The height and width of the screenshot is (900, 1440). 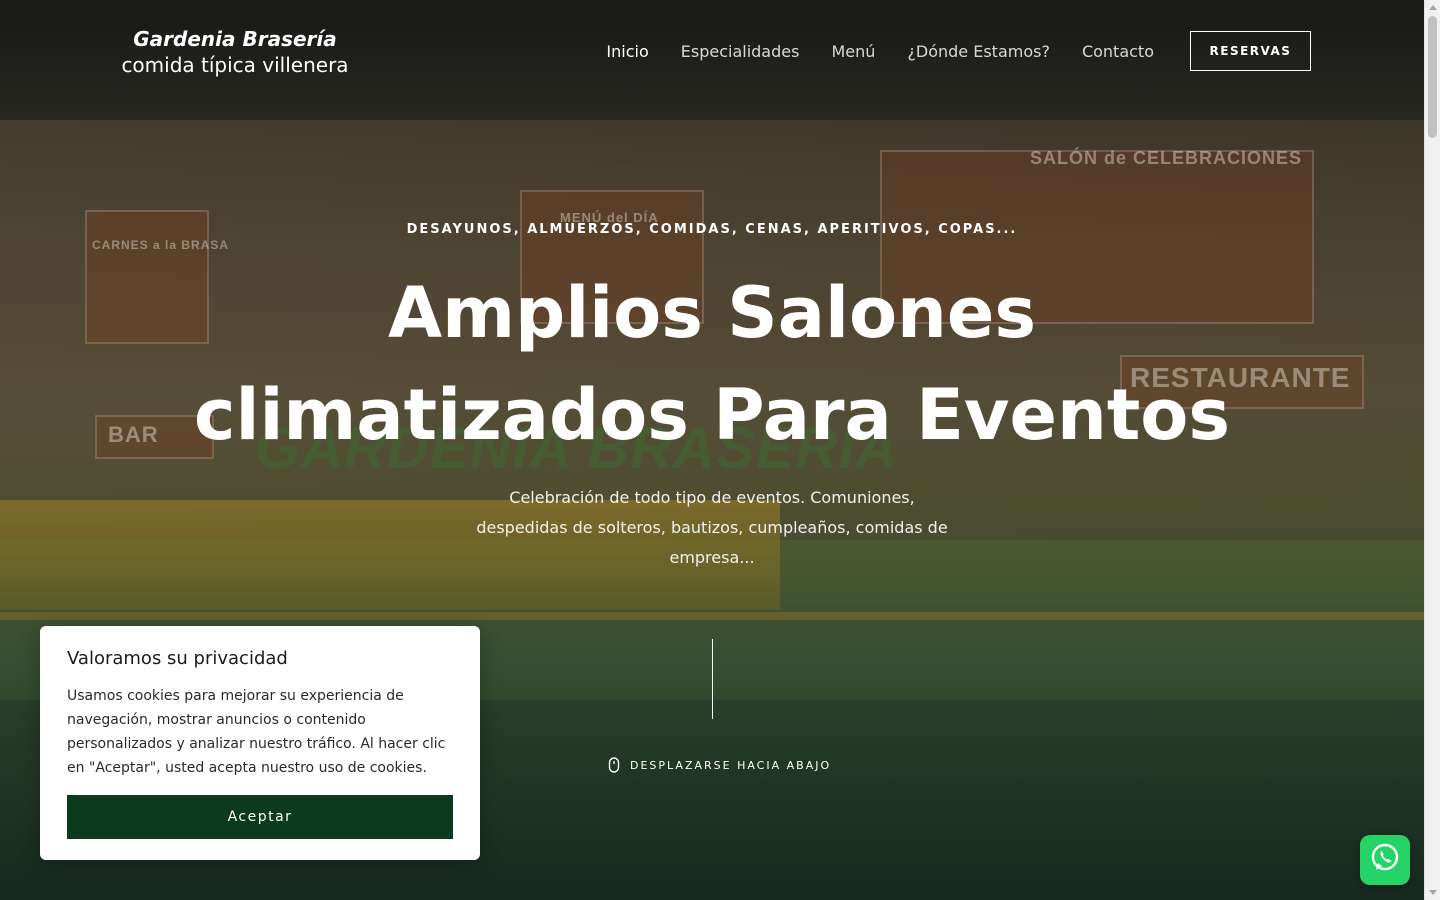 I want to click on scrollbar-thumb, so click(x=1432, y=77).